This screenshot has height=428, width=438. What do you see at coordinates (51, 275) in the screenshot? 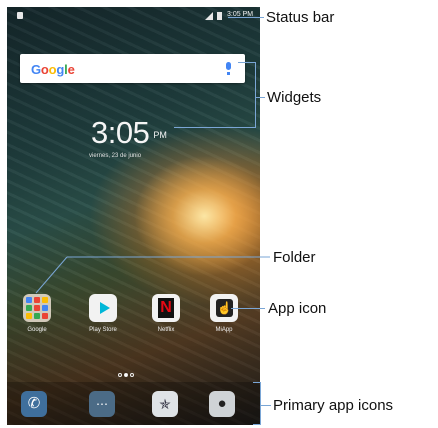
I see `callout-leader-folder` at bounding box center [51, 275].